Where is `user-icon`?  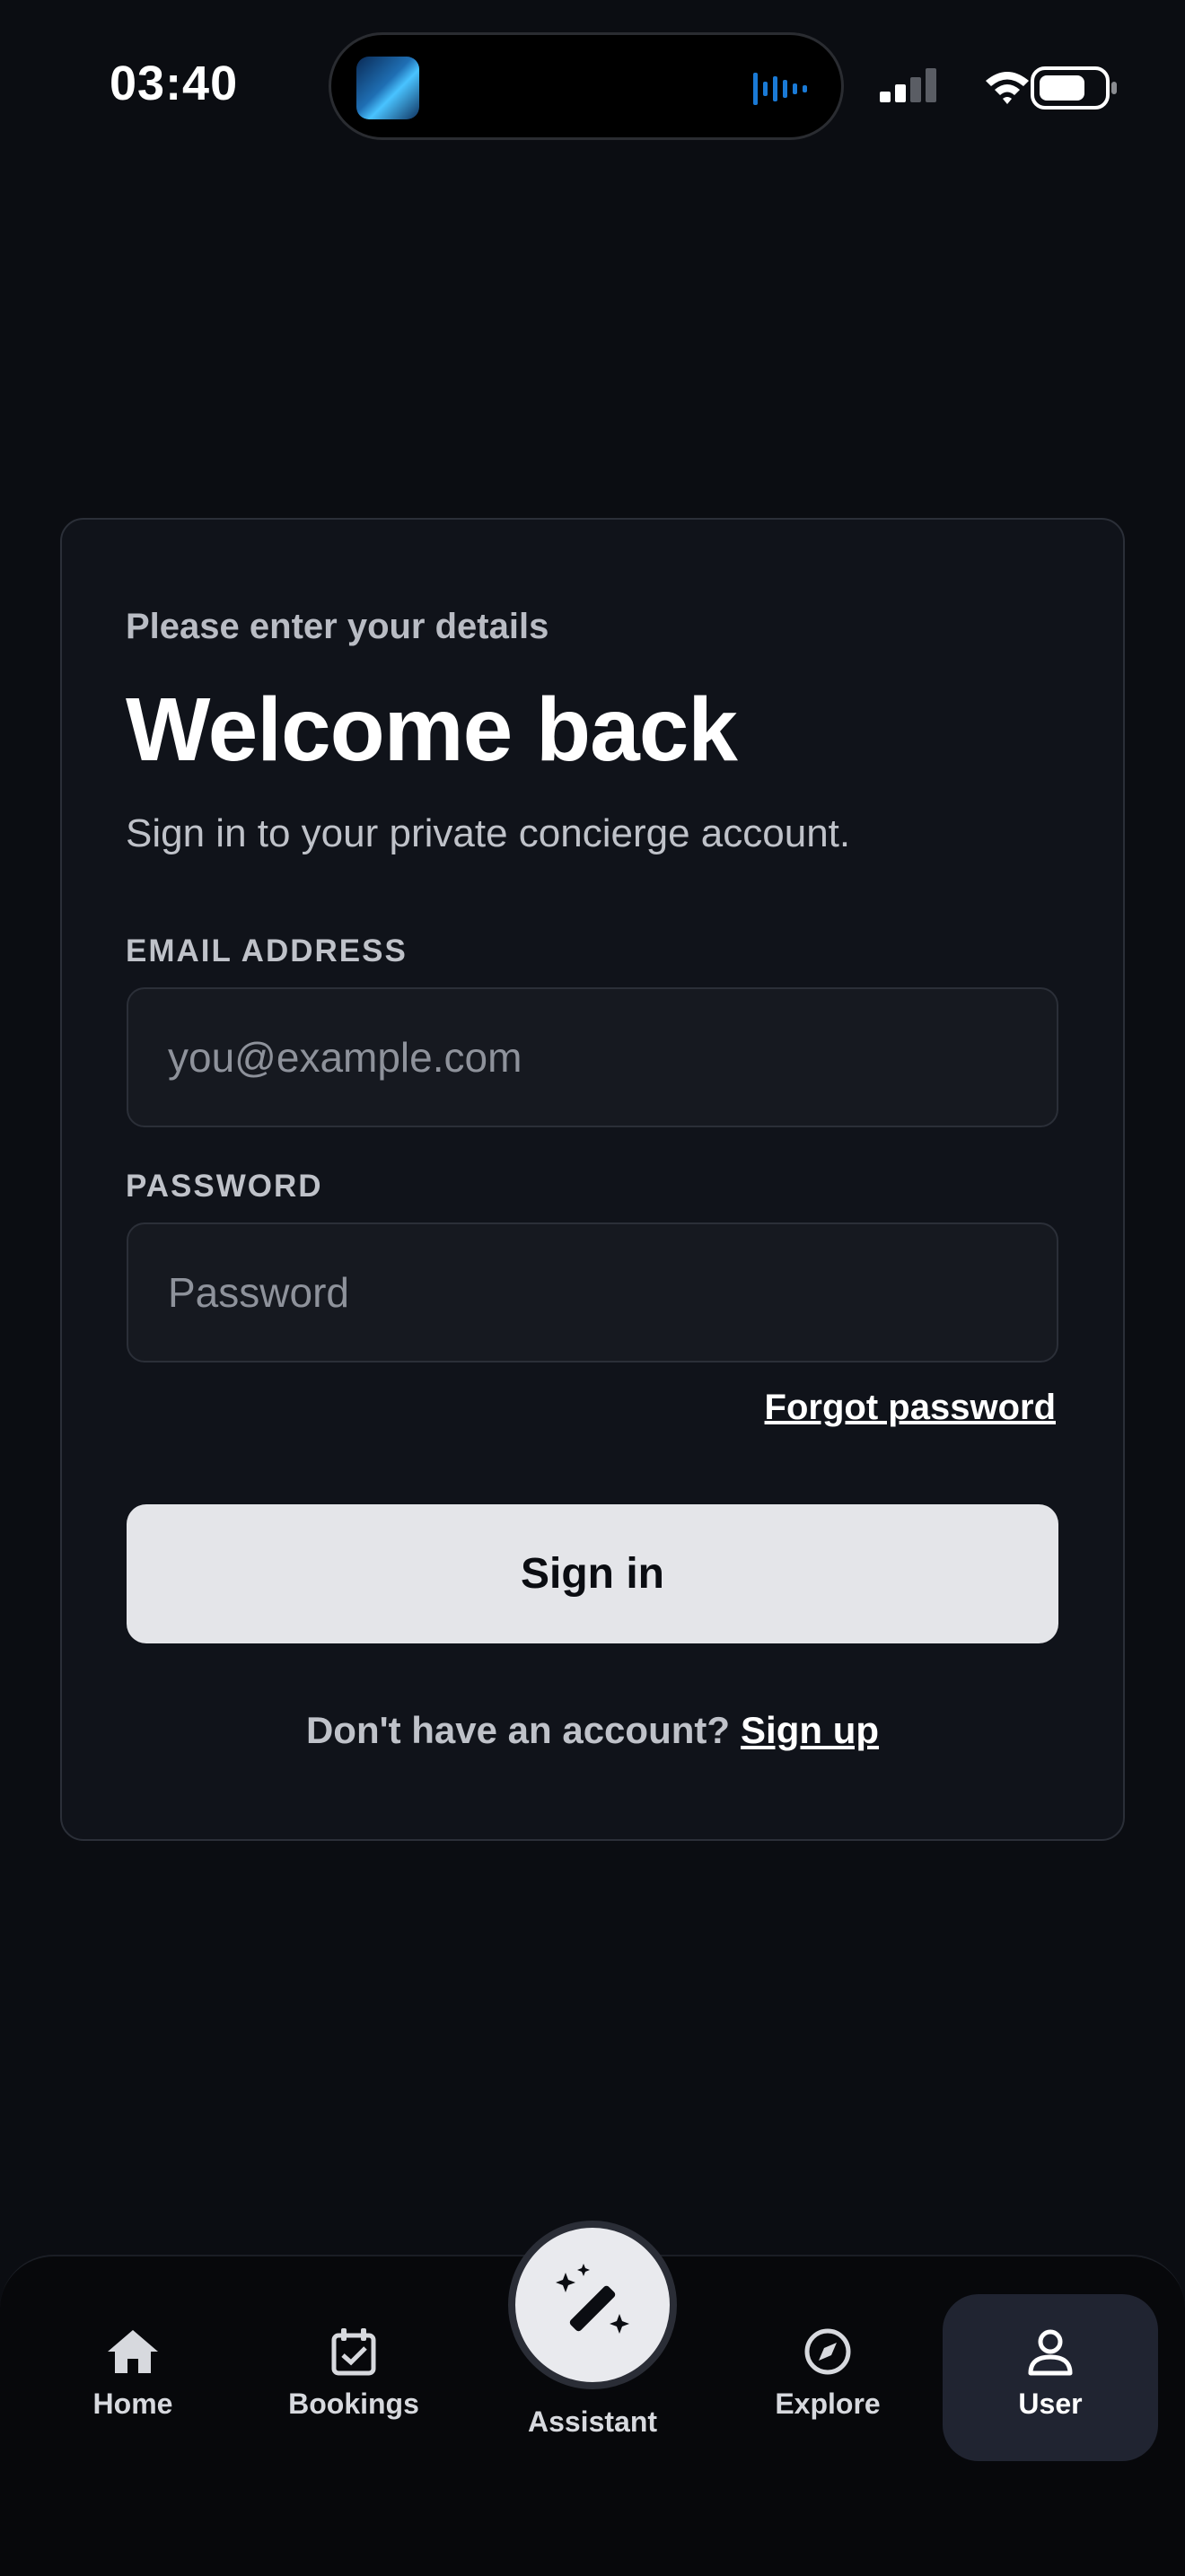
user-icon is located at coordinates (1050, 2352).